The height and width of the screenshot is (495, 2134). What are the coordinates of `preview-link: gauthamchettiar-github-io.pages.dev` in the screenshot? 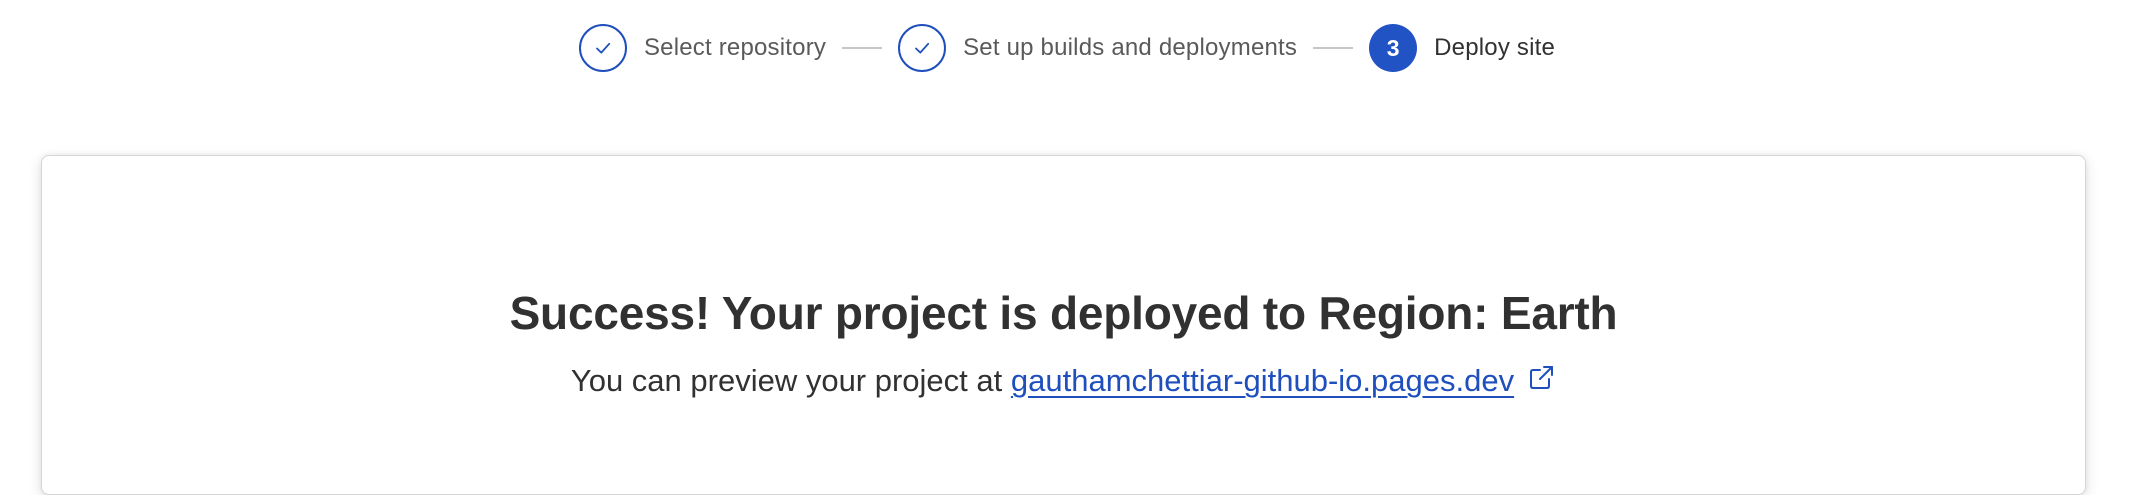 It's located at (1262, 380).